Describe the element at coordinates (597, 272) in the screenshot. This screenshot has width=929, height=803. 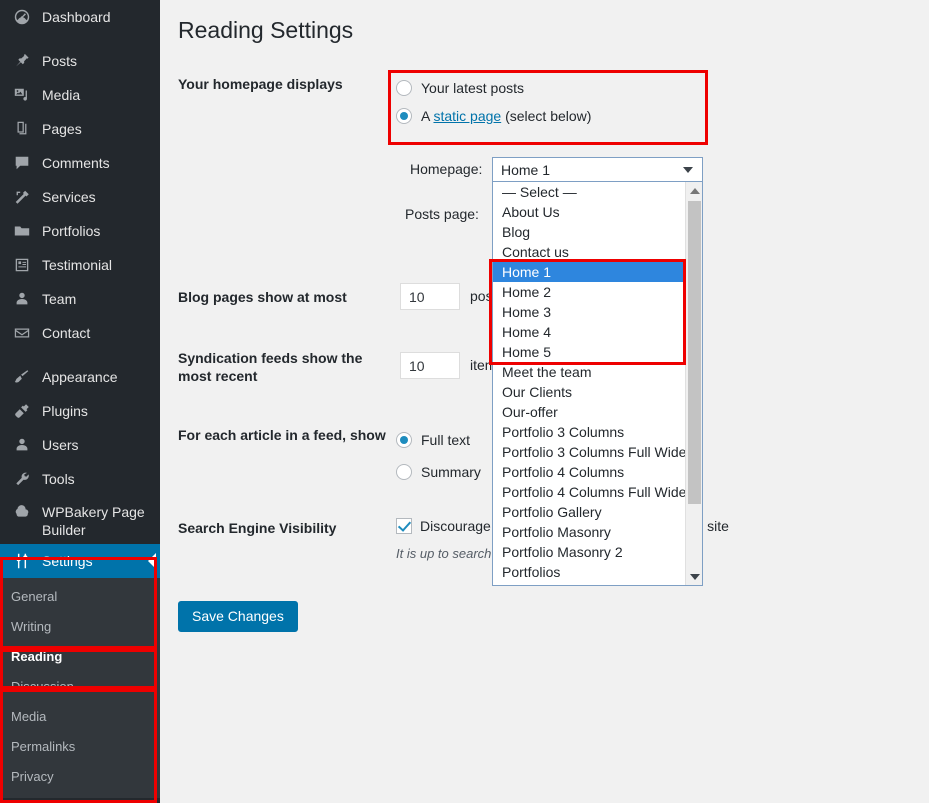
I see `dropdown-option: Home 1` at that location.